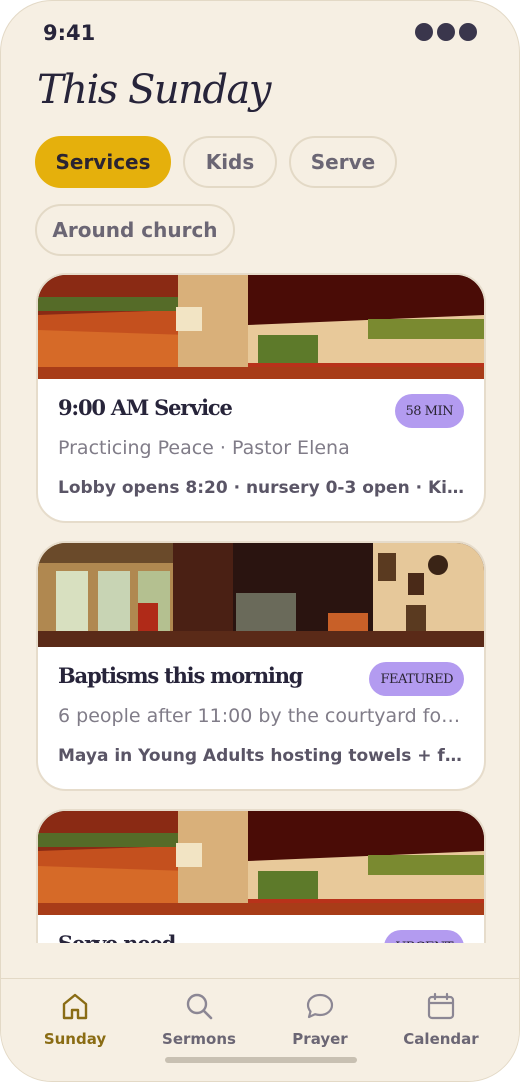  Describe the element at coordinates (261, 595) in the screenshot. I see `church-hall-photo` at that location.